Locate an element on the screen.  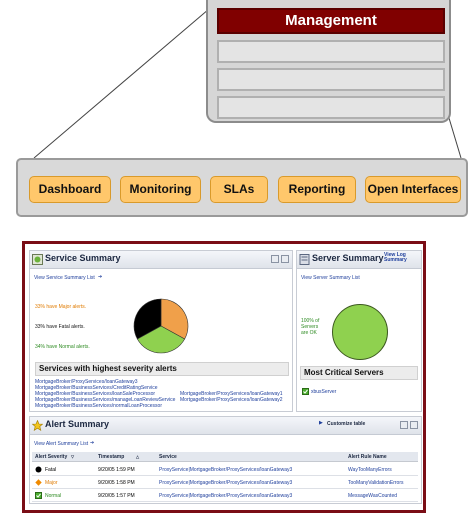
column-header-severity: Alert Severity is located at coordinates (51, 457).